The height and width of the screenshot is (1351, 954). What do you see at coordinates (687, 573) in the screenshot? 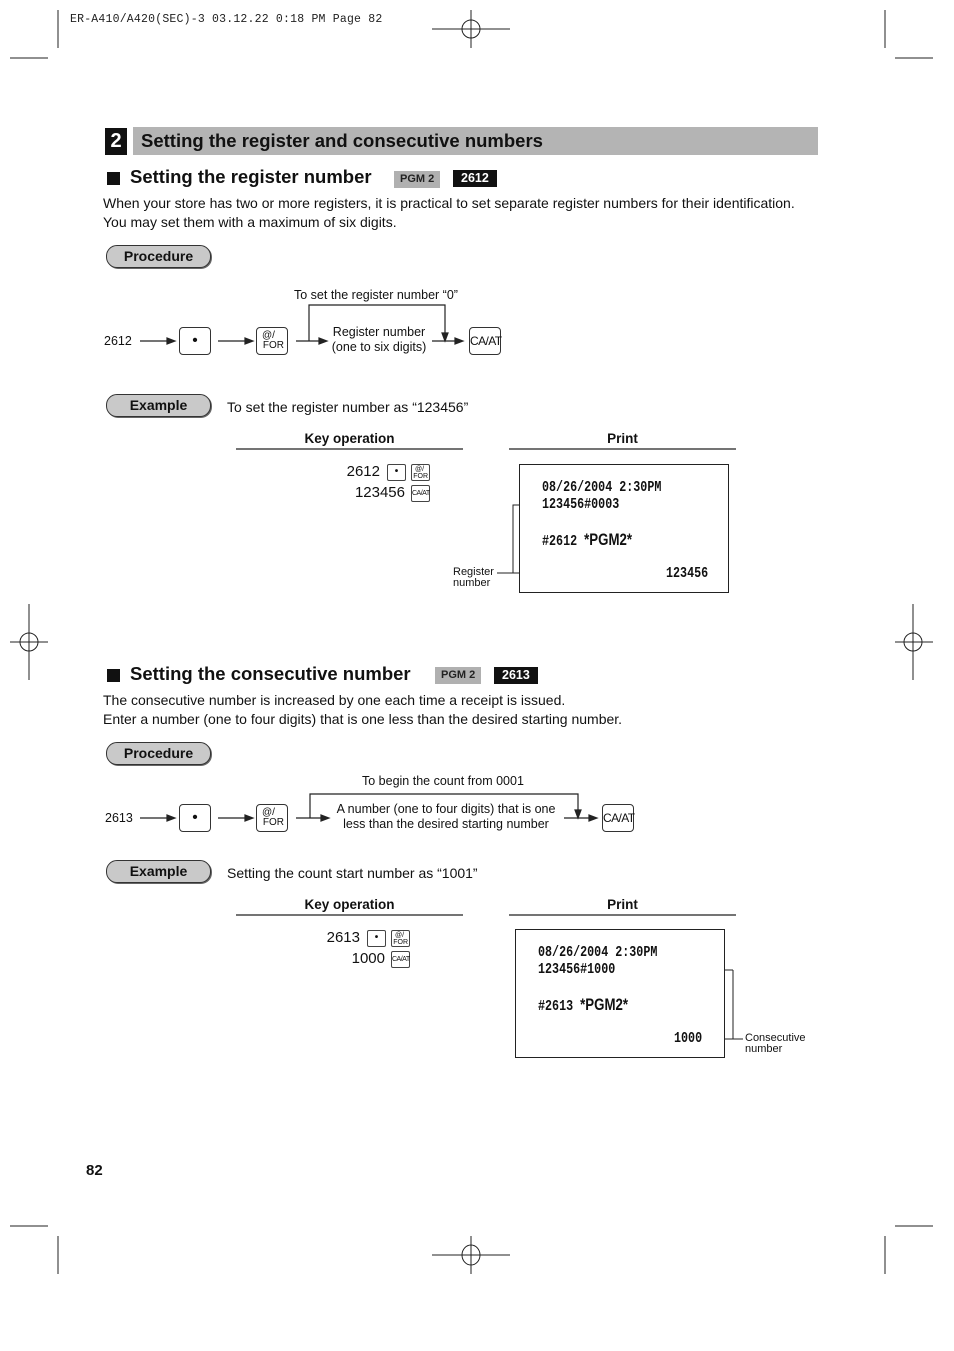
I see `receipt-line: 123456` at bounding box center [687, 573].